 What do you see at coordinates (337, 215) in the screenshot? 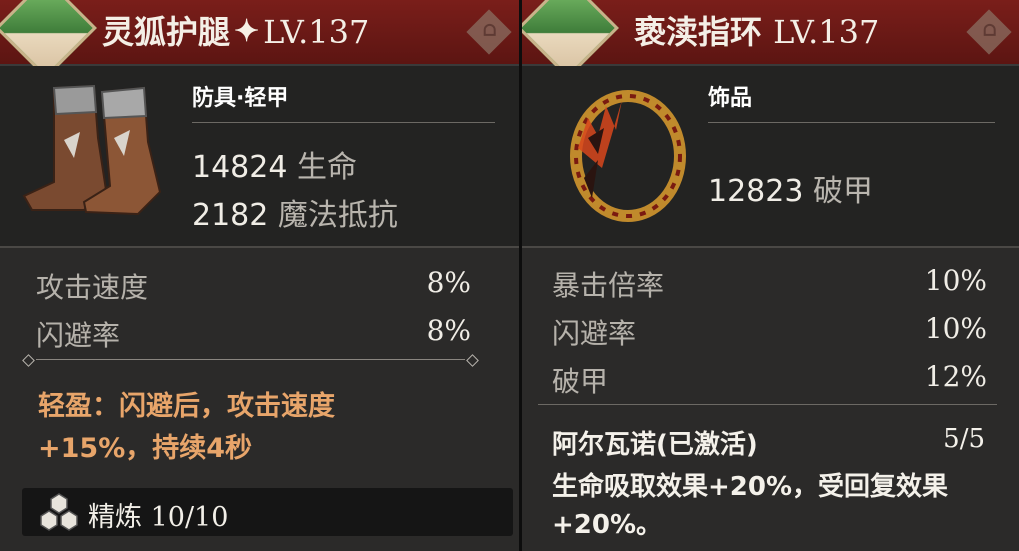
I see `main-stat-label: 魔法抵抗` at bounding box center [337, 215].